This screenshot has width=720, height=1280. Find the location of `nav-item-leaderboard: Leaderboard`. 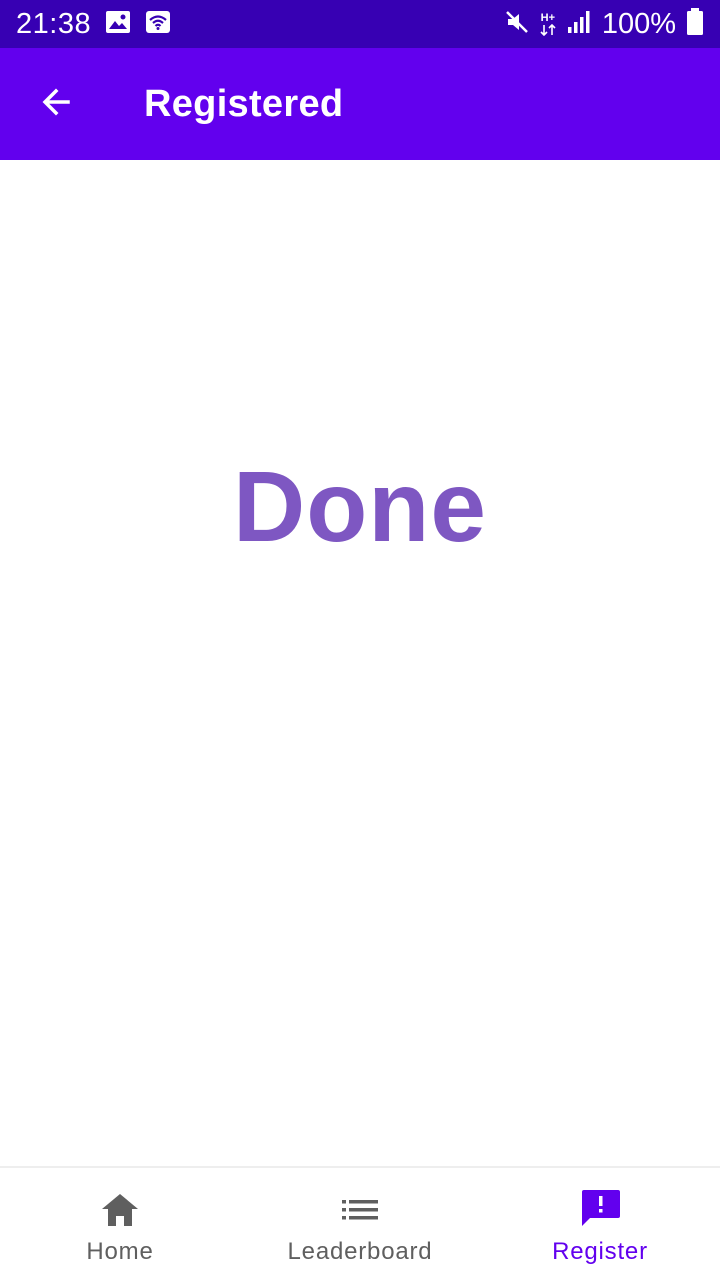

nav-item-leaderboard: Leaderboard is located at coordinates (360, 1224).